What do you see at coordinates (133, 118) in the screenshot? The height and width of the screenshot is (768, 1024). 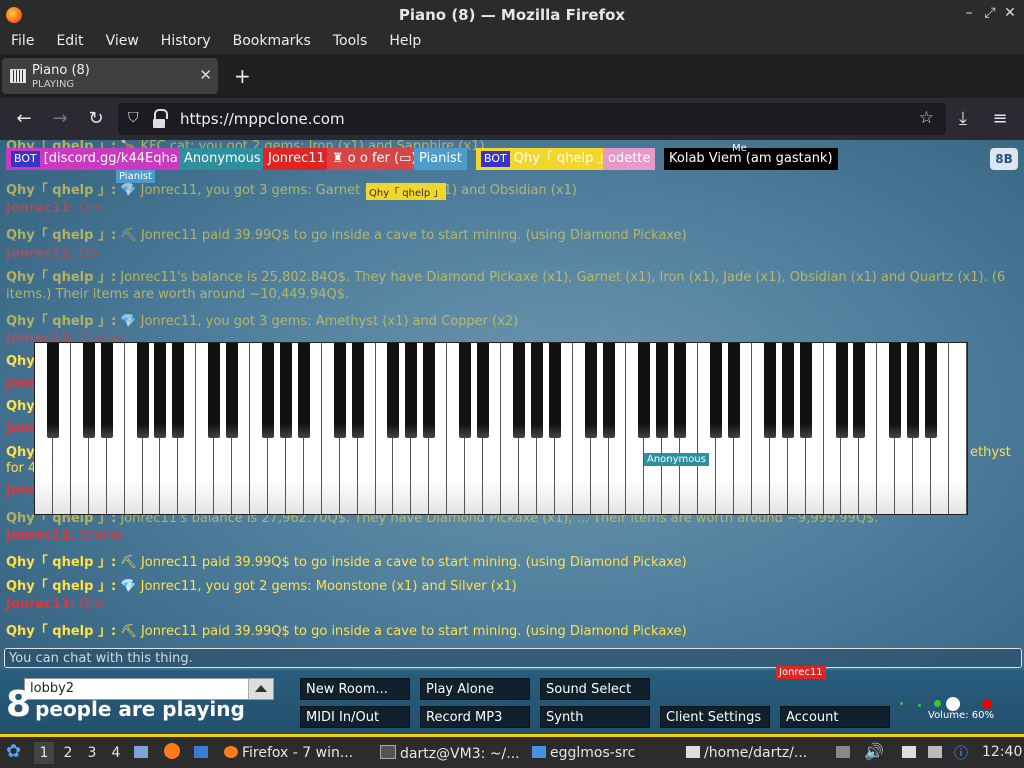 I see `shield-icon: ⛉` at bounding box center [133, 118].